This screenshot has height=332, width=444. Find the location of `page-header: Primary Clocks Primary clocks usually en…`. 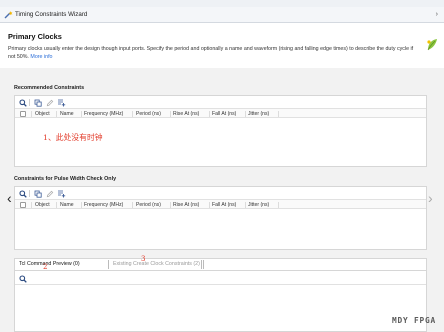

page-header: Primary Clocks Primary clocks usually en… is located at coordinates (222, 45).